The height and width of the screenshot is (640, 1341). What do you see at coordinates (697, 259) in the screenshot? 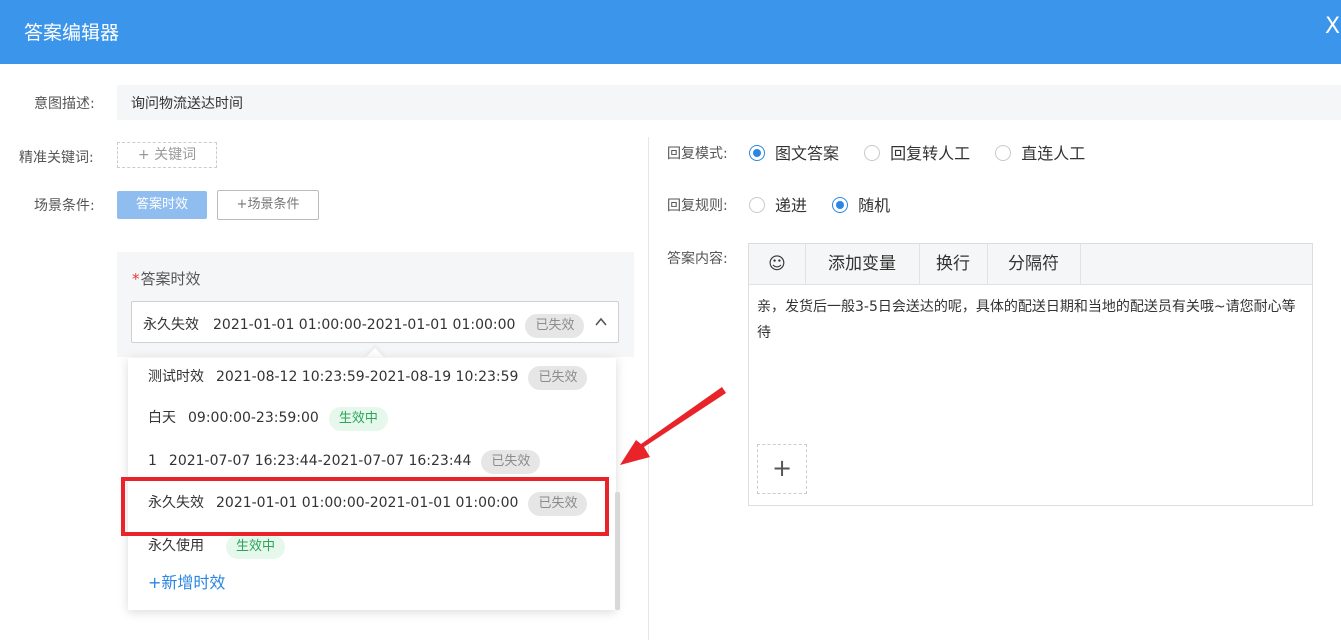
I see `answer-content-label: 答案内容:` at bounding box center [697, 259].